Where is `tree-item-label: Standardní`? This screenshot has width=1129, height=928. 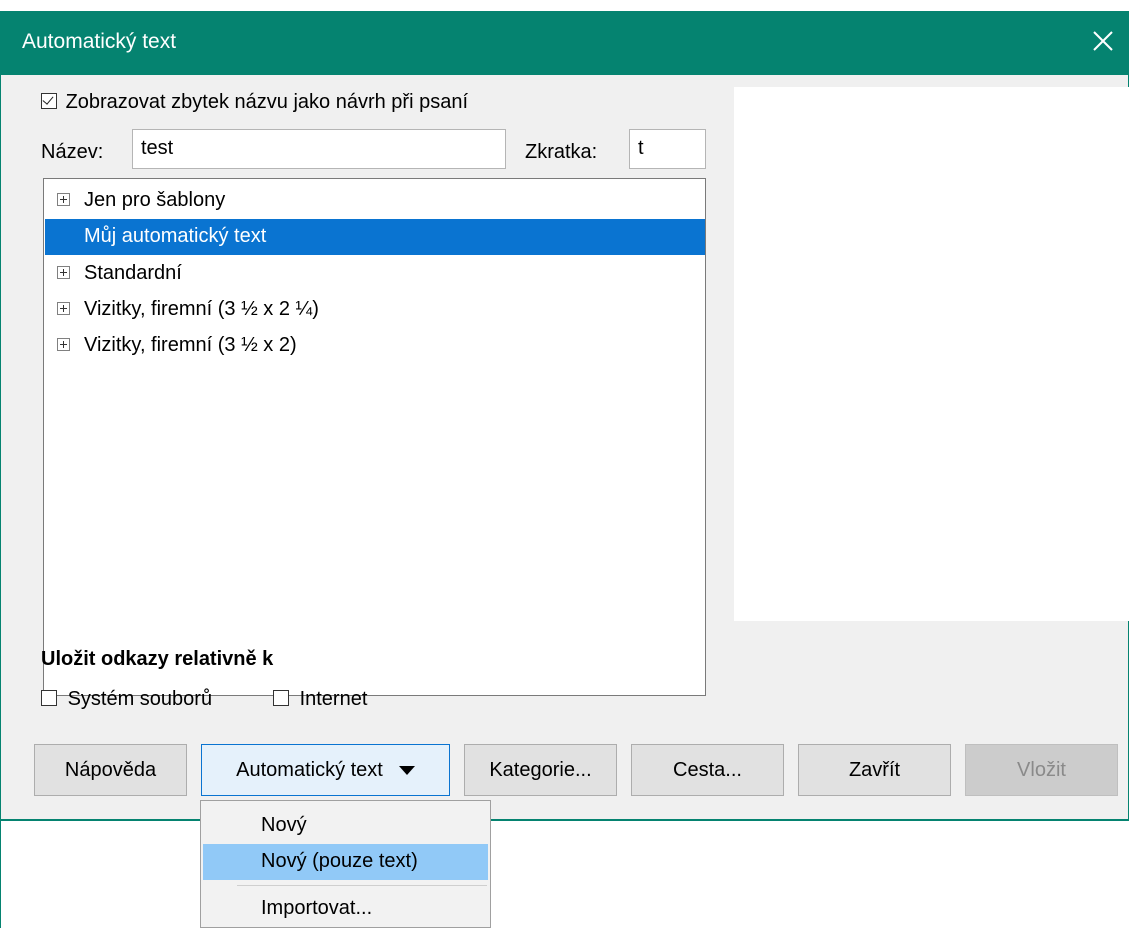 tree-item-label: Standardní is located at coordinates (133, 273).